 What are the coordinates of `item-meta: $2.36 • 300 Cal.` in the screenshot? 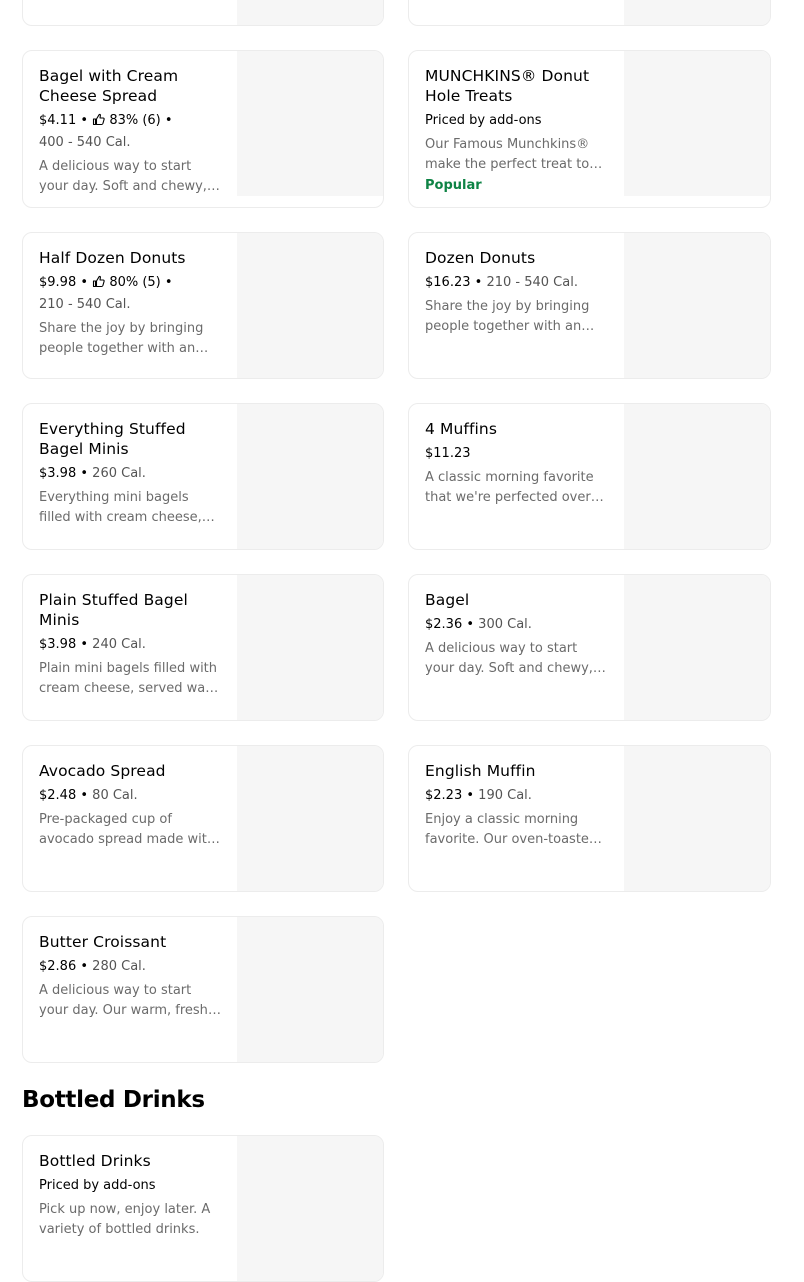 It's located at (478, 624).